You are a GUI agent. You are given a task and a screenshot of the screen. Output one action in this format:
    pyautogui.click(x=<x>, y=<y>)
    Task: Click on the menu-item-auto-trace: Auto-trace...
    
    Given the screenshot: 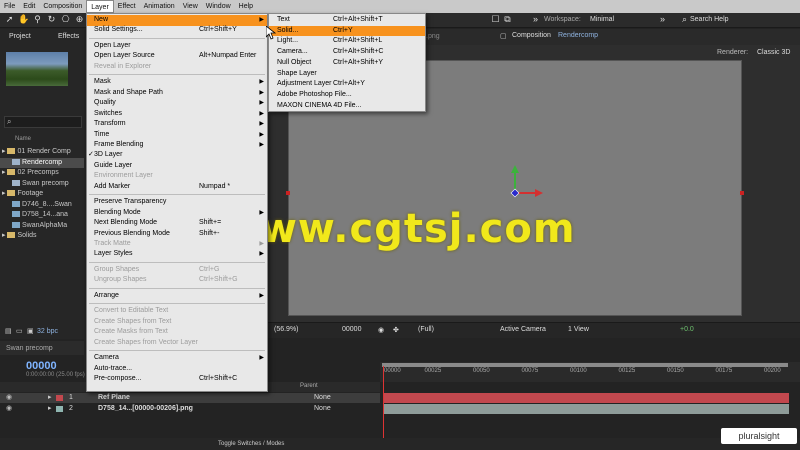 What is the action you would take?
    pyautogui.click(x=177, y=369)
    